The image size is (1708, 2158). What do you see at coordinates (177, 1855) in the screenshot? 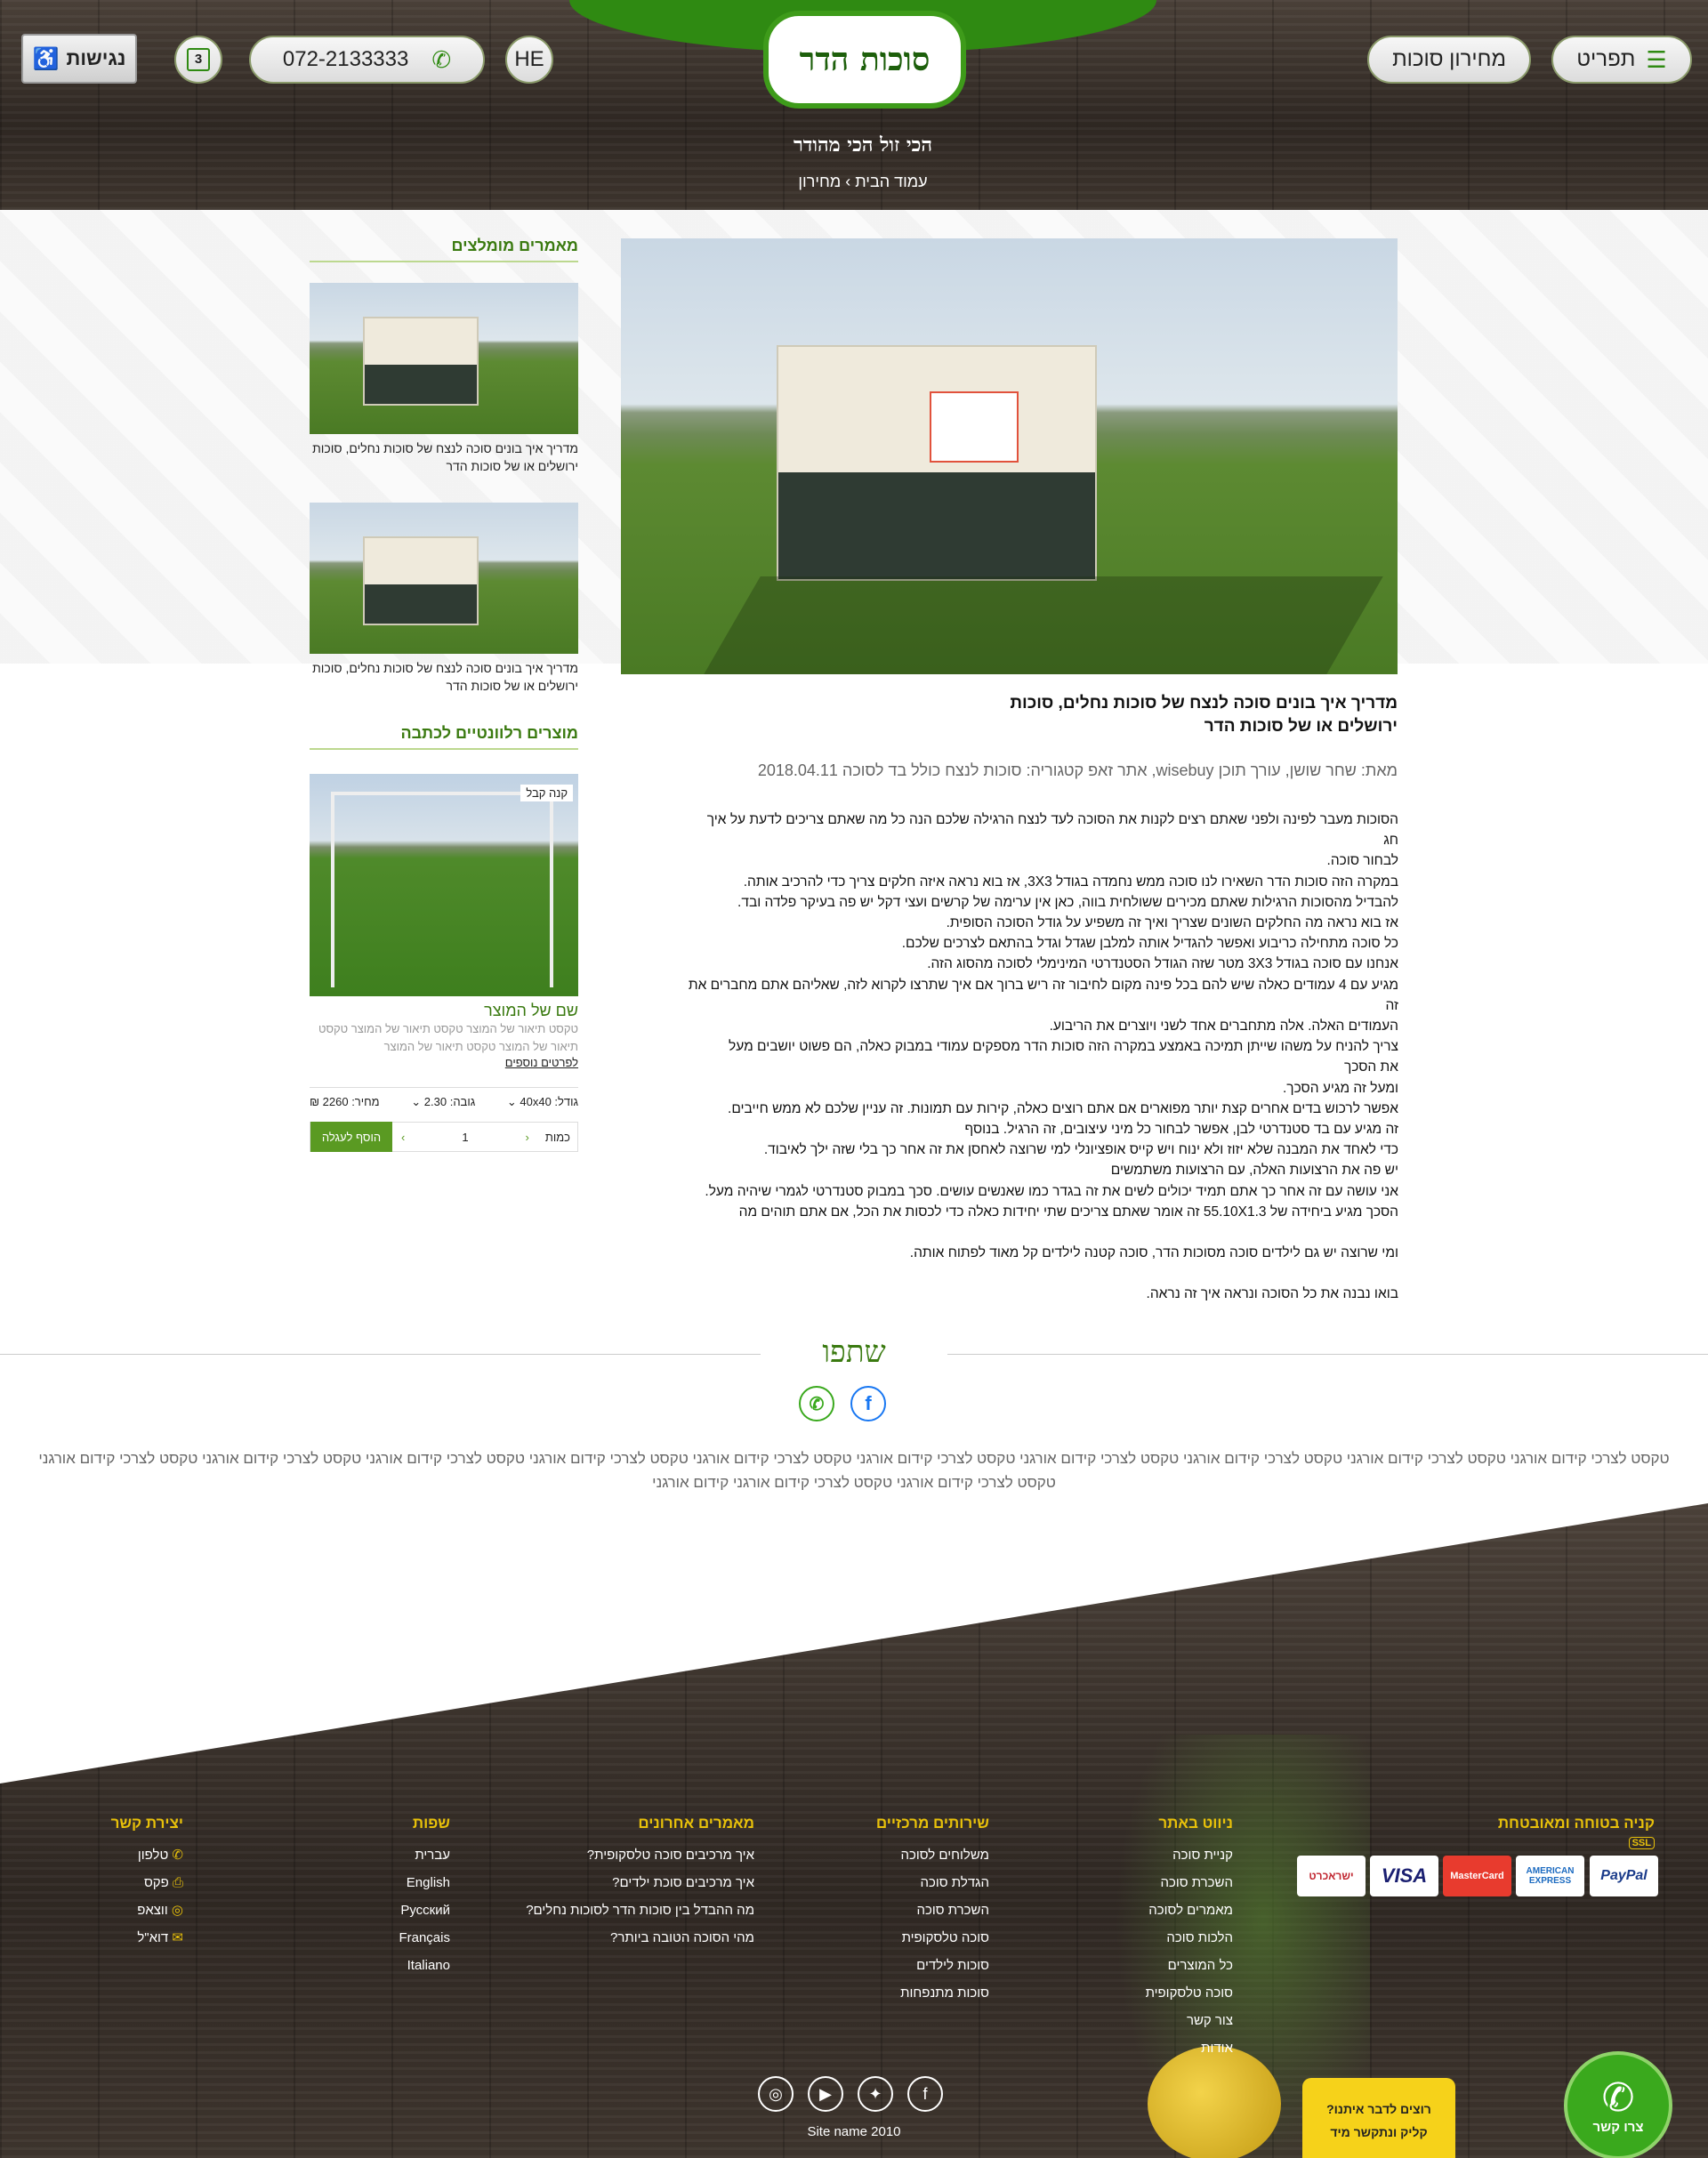
I see `phone-icon: ✆` at bounding box center [177, 1855].